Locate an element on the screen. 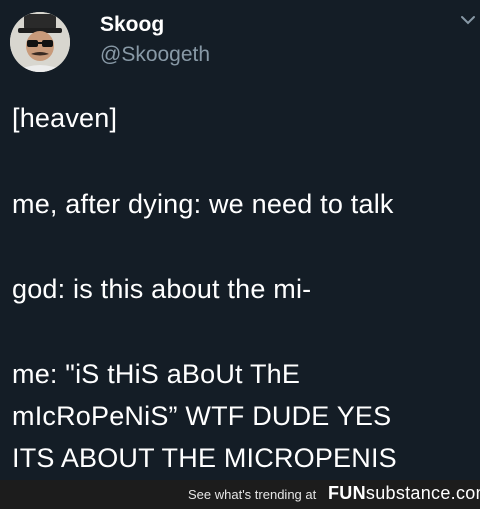 This screenshot has height=509, width=480. tweet-line-2: me, after dying: we need to talk is located at coordinates (203, 204).